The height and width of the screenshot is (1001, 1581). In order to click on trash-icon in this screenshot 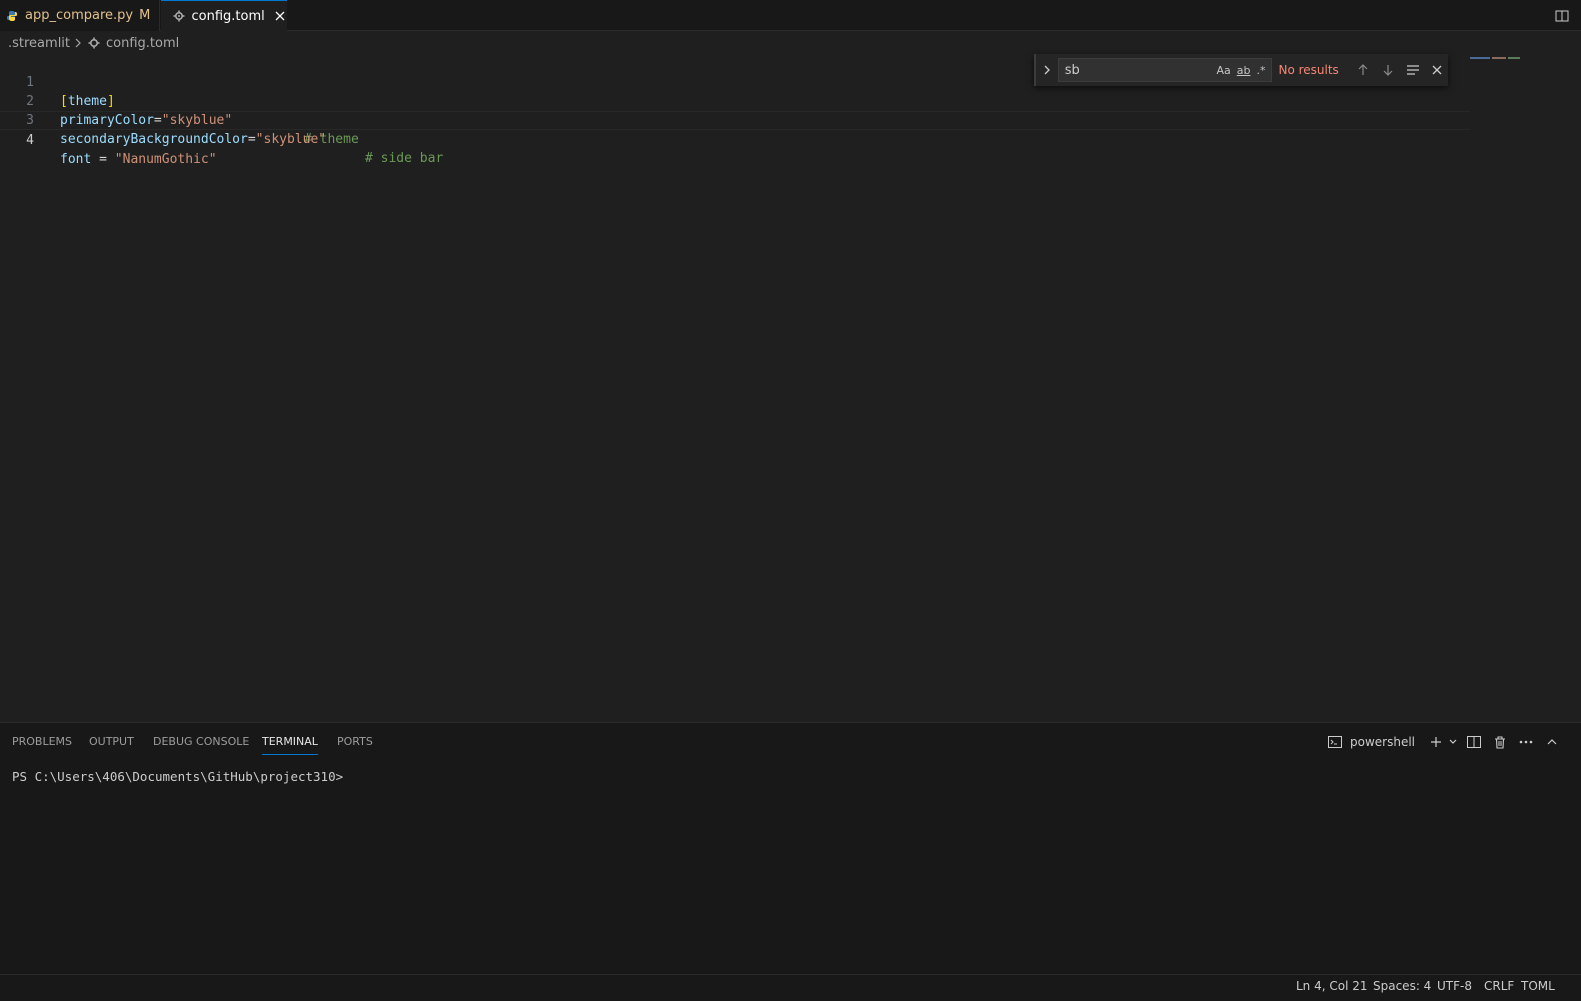, I will do `click(1500, 742)`.